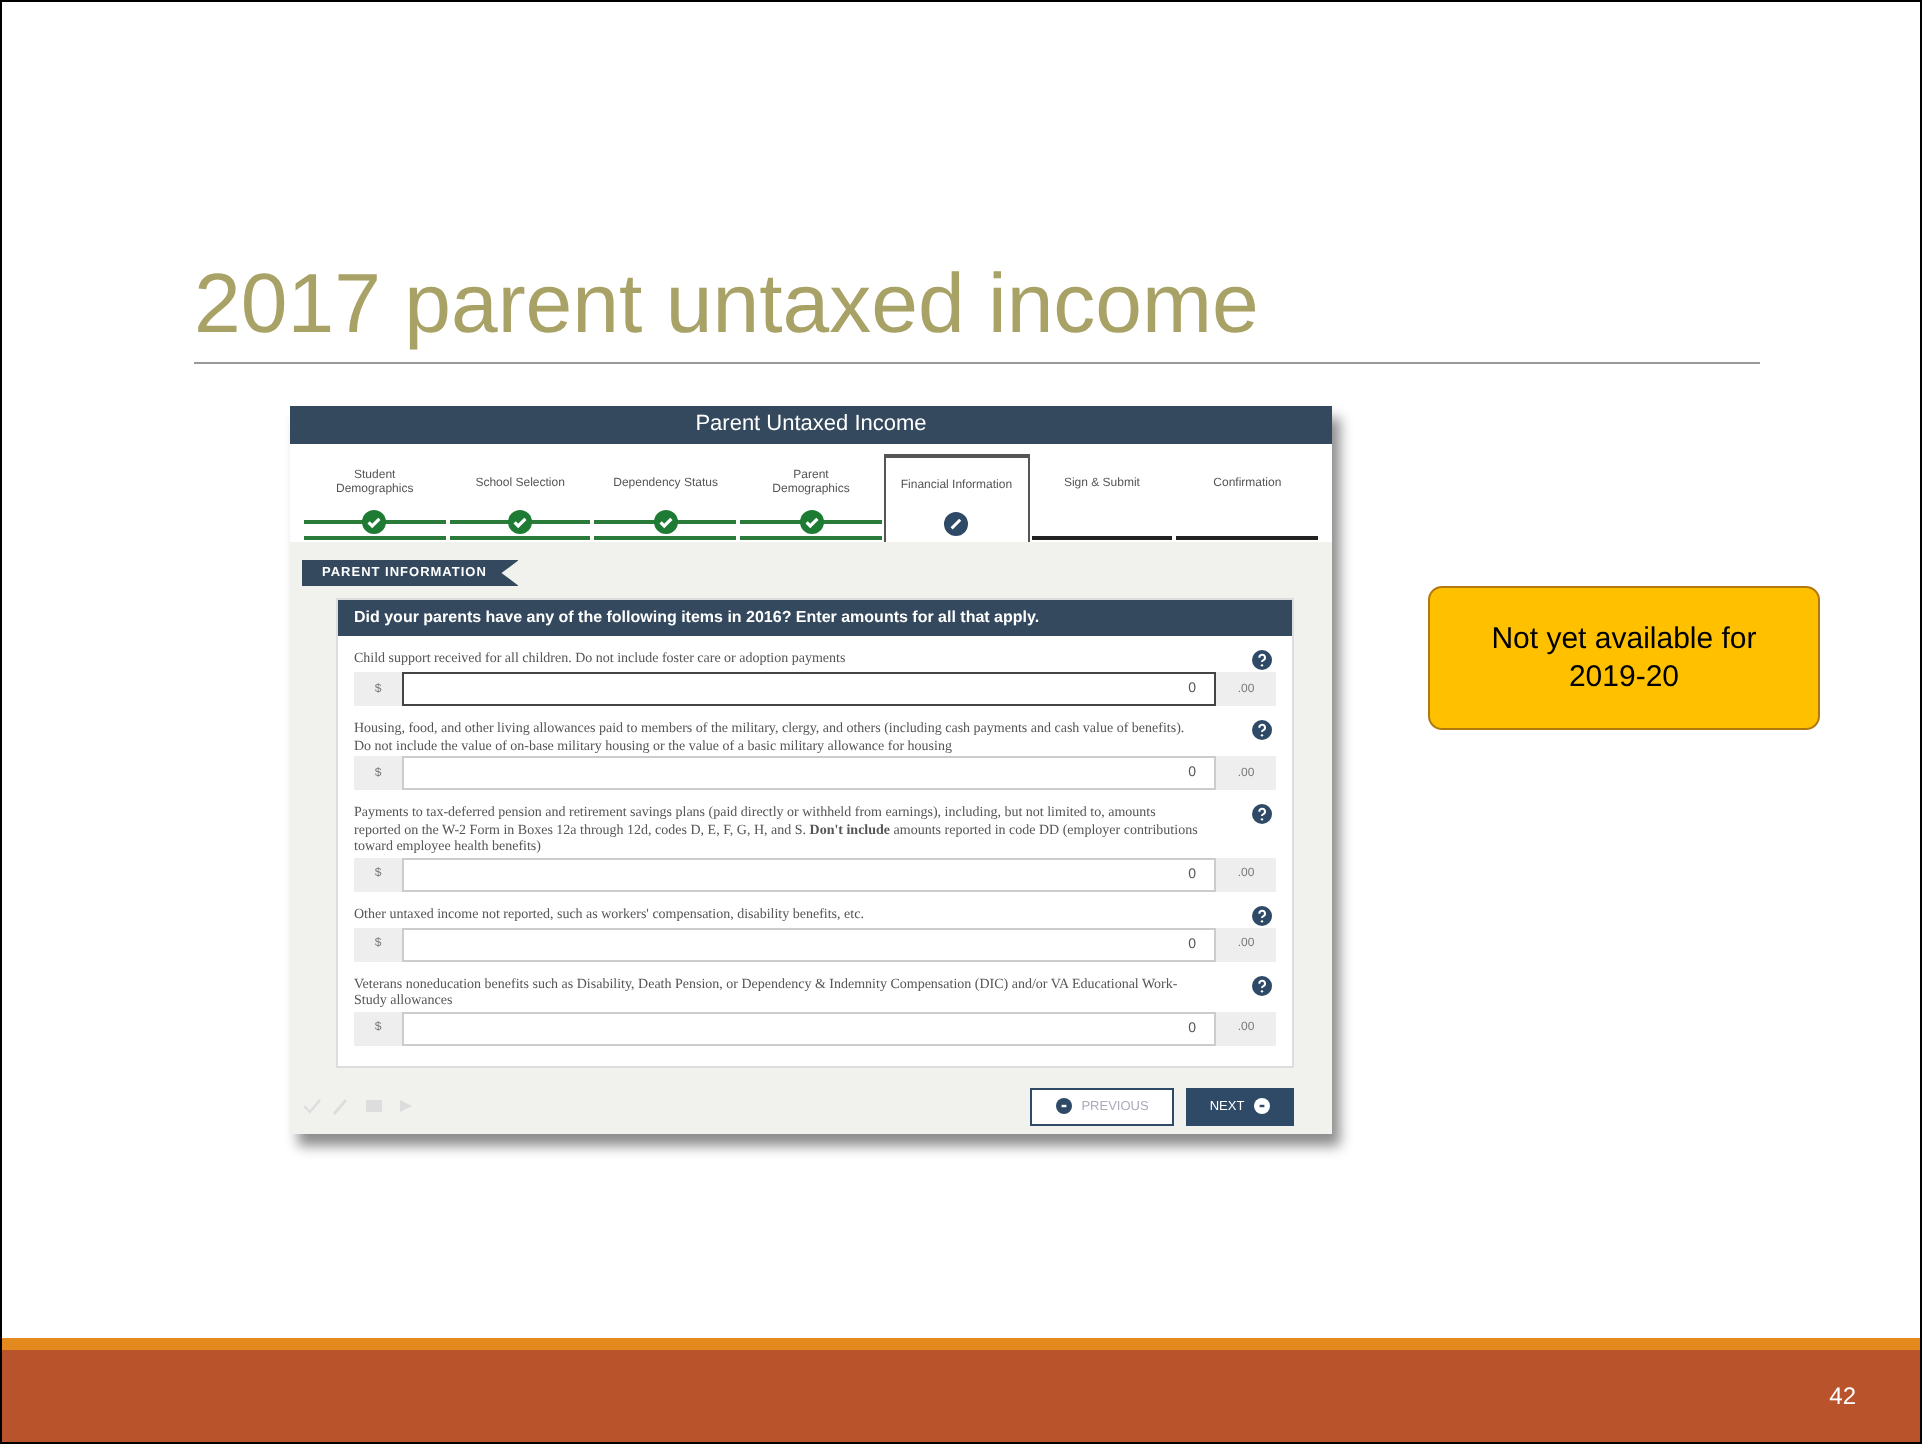 This screenshot has width=1922, height=1444. Describe the element at coordinates (956, 523) in the screenshot. I see `pencil-icon` at that location.